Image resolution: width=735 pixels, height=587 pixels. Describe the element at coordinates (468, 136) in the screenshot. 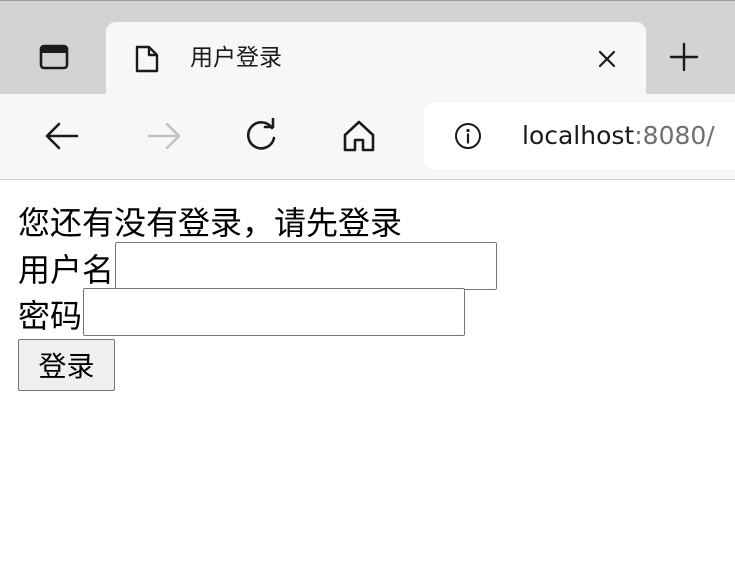

I see `info-icon` at that location.